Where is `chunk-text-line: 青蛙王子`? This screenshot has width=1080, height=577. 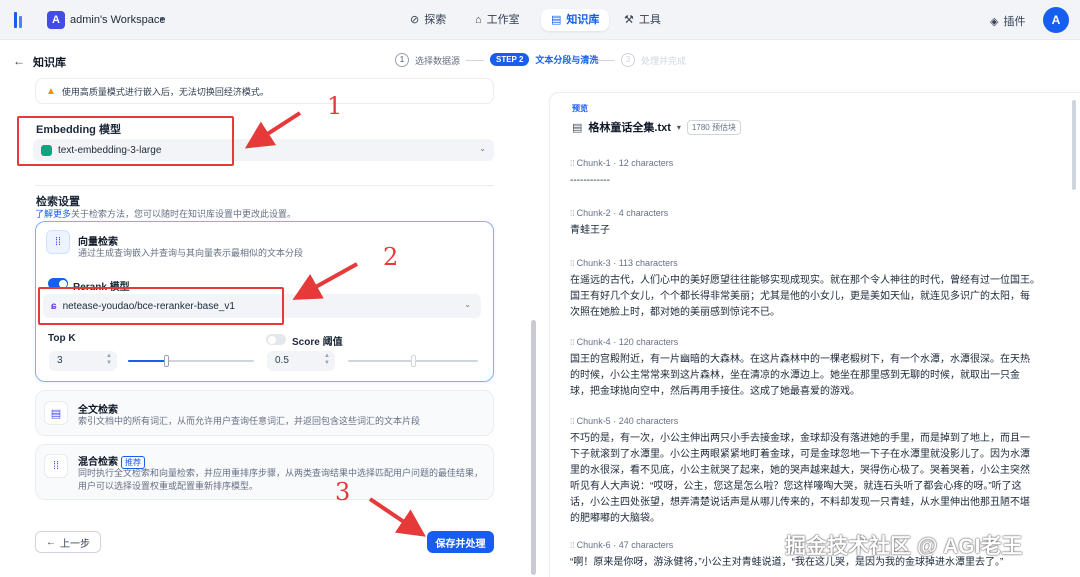 chunk-text-line: 青蛙王子 is located at coordinates (590, 230).